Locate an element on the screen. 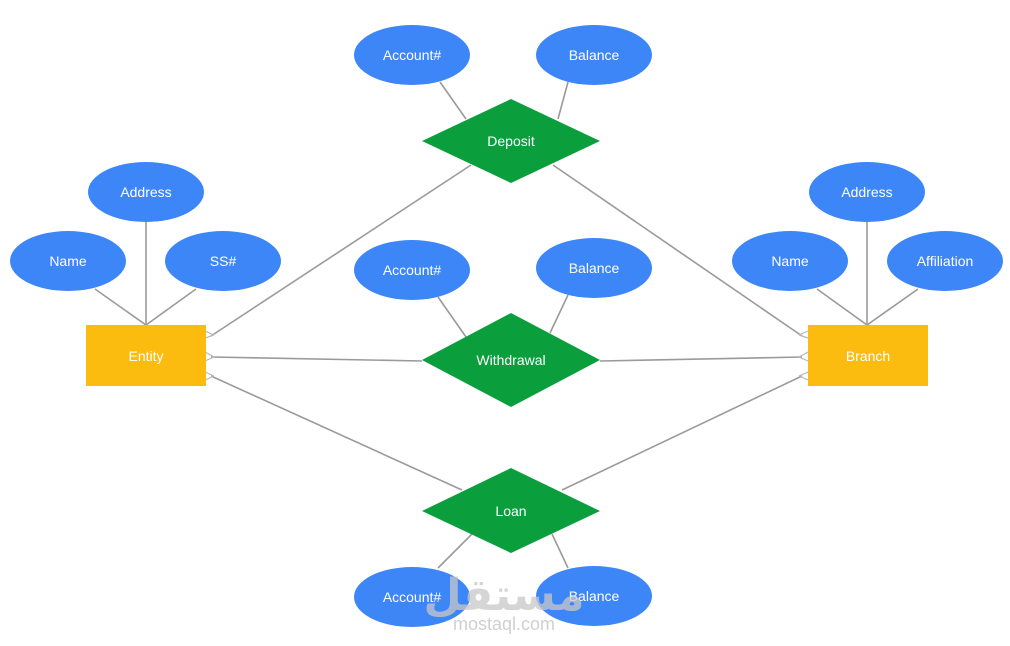 This screenshot has width=1010, height=646. connector-branch-name is located at coordinates (842, 307).